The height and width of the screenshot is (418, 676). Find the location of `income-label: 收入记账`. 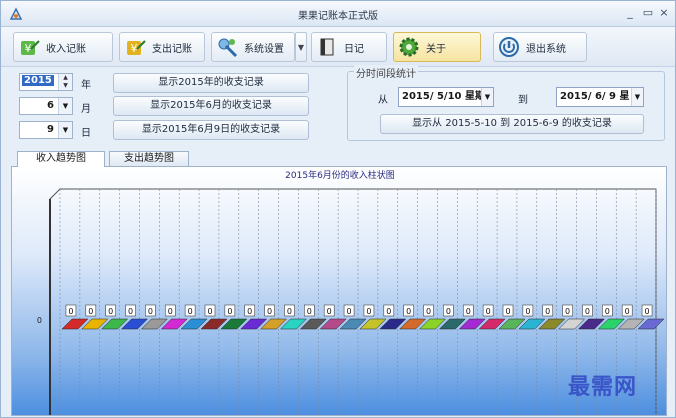

income-label: 收入记账 is located at coordinates (66, 49).